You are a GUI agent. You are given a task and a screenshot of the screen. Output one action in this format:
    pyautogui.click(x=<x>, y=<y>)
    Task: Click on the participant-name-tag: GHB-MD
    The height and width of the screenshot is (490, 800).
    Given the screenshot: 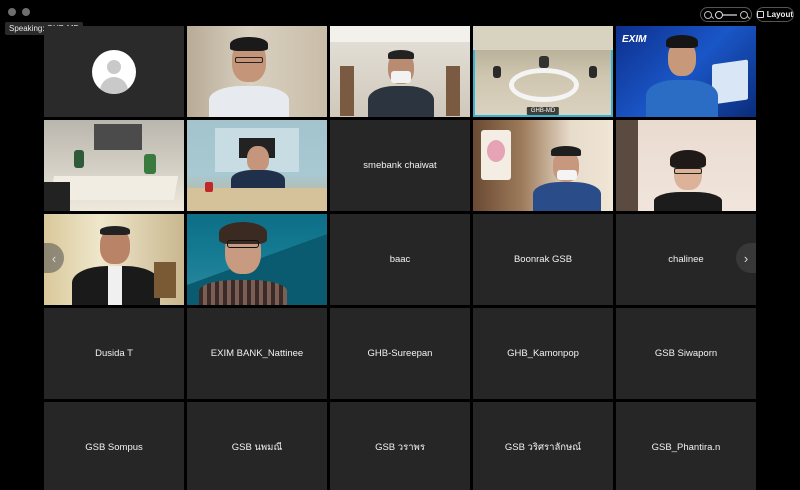 What is the action you would take?
    pyautogui.click(x=543, y=111)
    